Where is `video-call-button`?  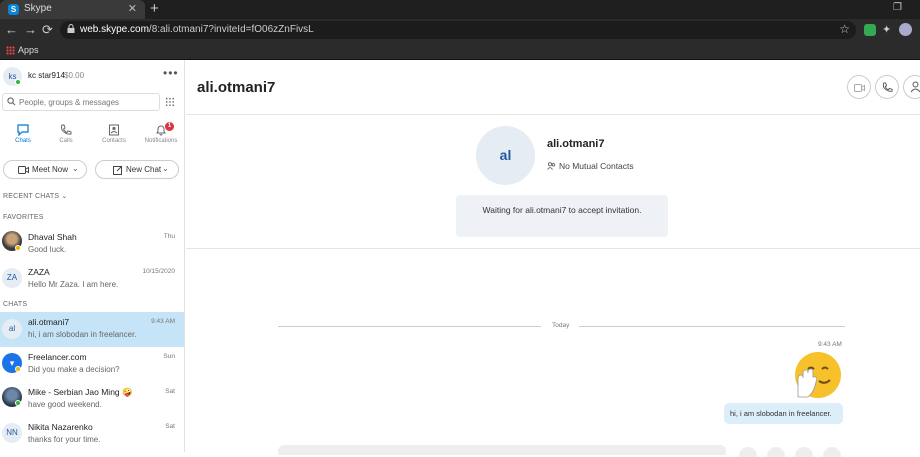 video-call-button is located at coordinates (859, 87).